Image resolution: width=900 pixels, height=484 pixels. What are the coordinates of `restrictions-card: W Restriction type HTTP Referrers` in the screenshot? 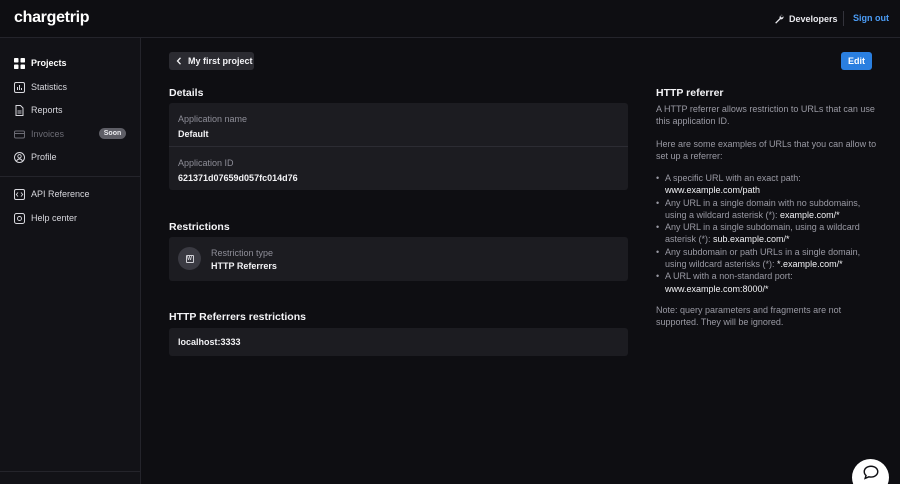 It's located at (398, 259).